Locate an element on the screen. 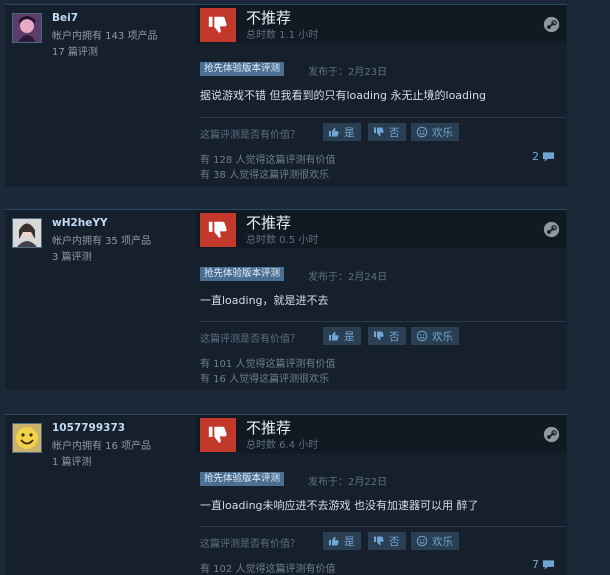  comment-count: 7 is located at coordinates (535, 564).